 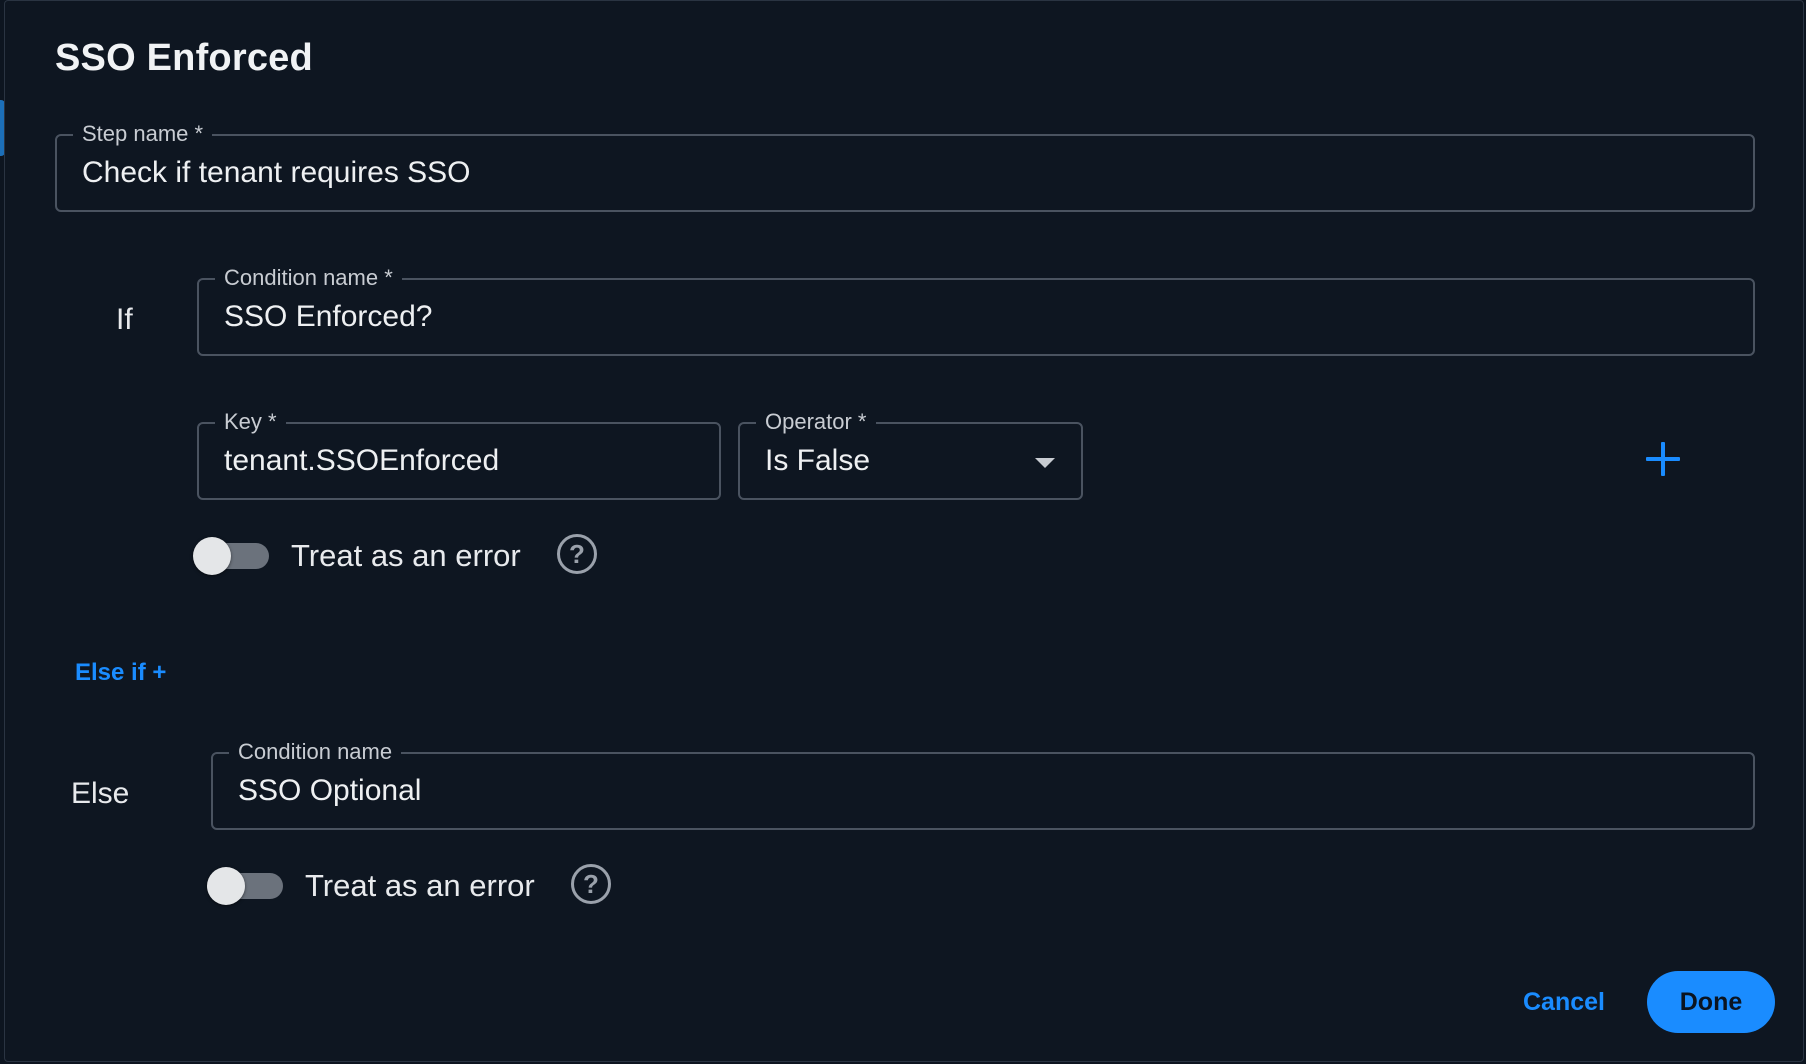 What do you see at coordinates (1711, 1002) in the screenshot?
I see `done-button: Done` at bounding box center [1711, 1002].